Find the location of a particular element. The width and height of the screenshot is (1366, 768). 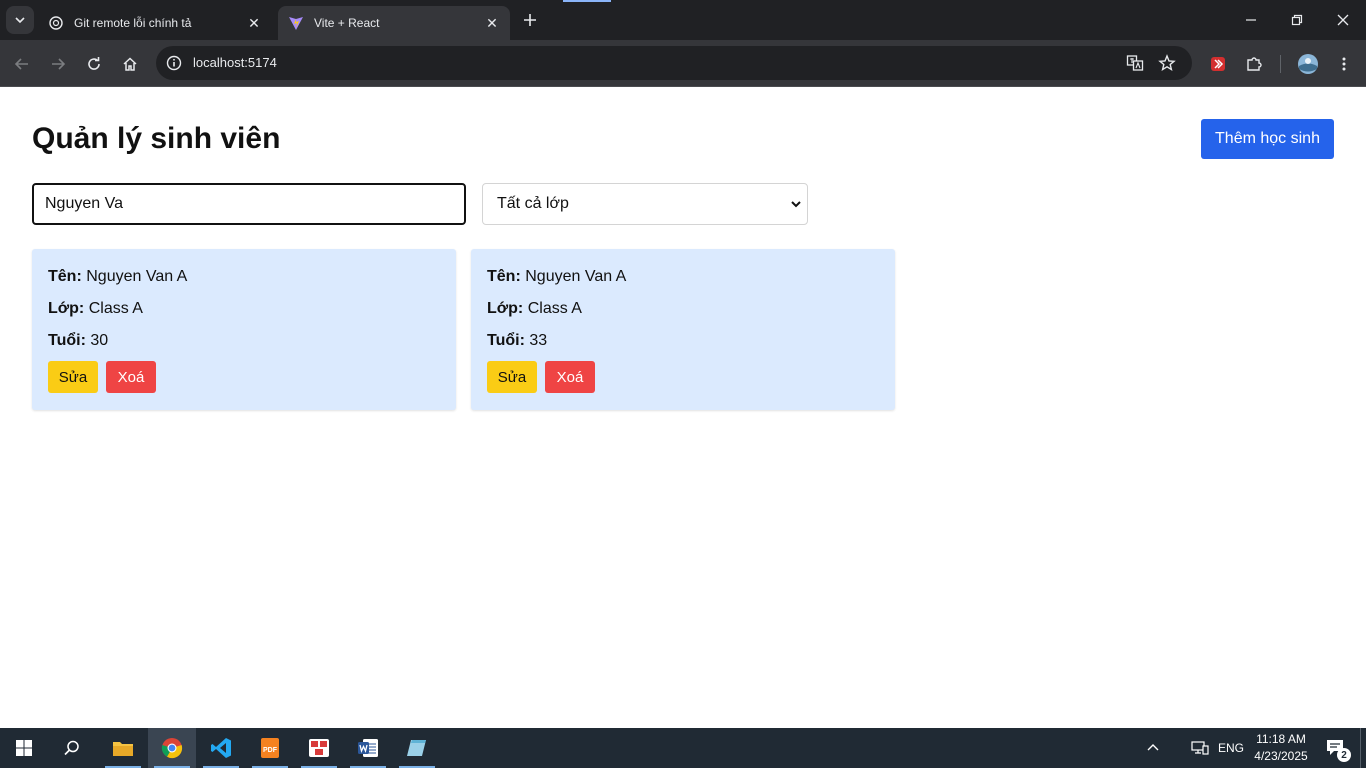

svg-text: PDF is located at coordinates (270, 750).